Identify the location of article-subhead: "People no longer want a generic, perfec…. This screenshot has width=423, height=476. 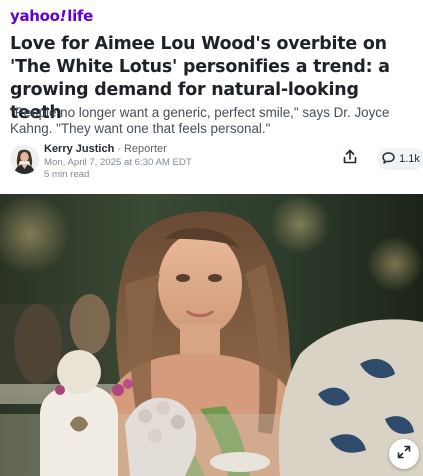
(200, 120).